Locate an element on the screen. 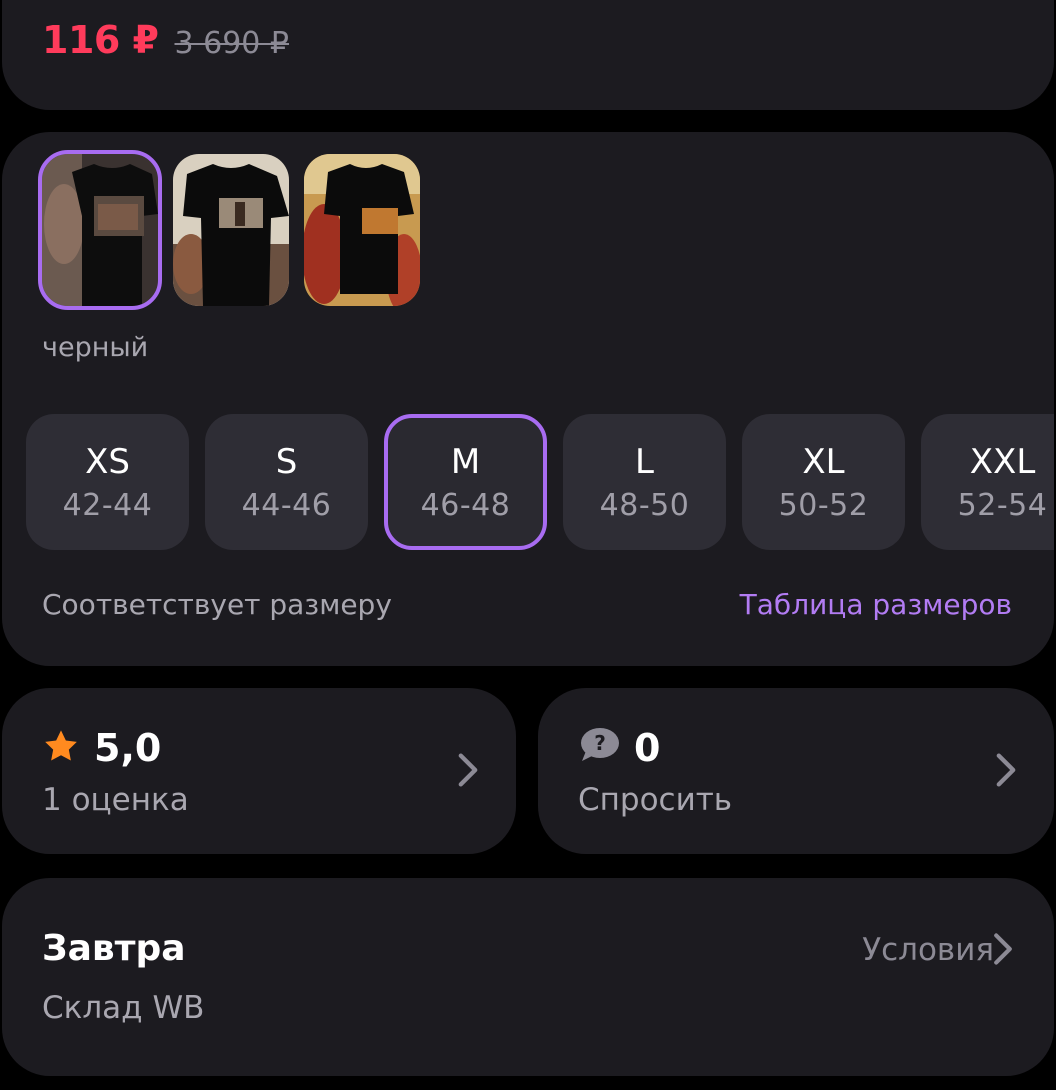  rating-row: 5,0 is located at coordinates (101, 748).